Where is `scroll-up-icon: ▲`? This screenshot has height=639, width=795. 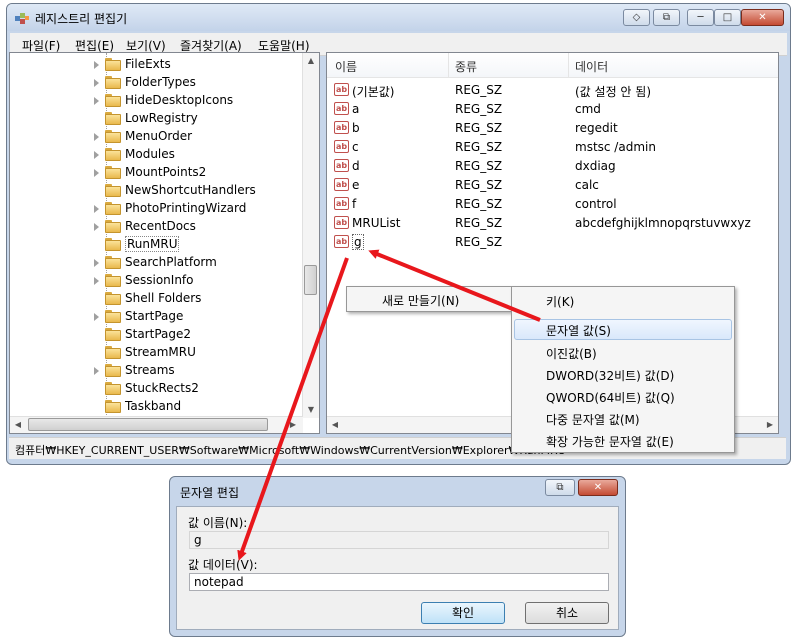
scroll-up-icon: ▲ is located at coordinates (311, 61).